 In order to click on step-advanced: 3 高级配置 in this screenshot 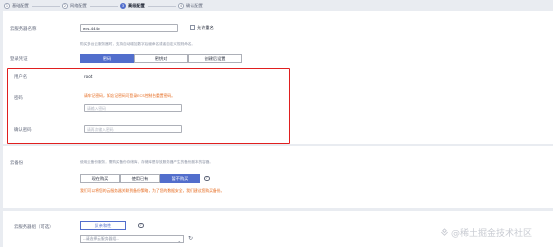, I will do `click(132, 5)`.